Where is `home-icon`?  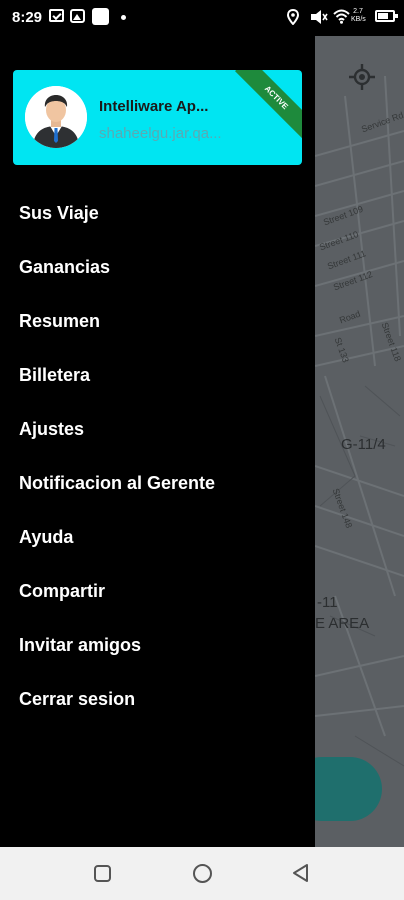
home-icon is located at coordinates (202, 873).